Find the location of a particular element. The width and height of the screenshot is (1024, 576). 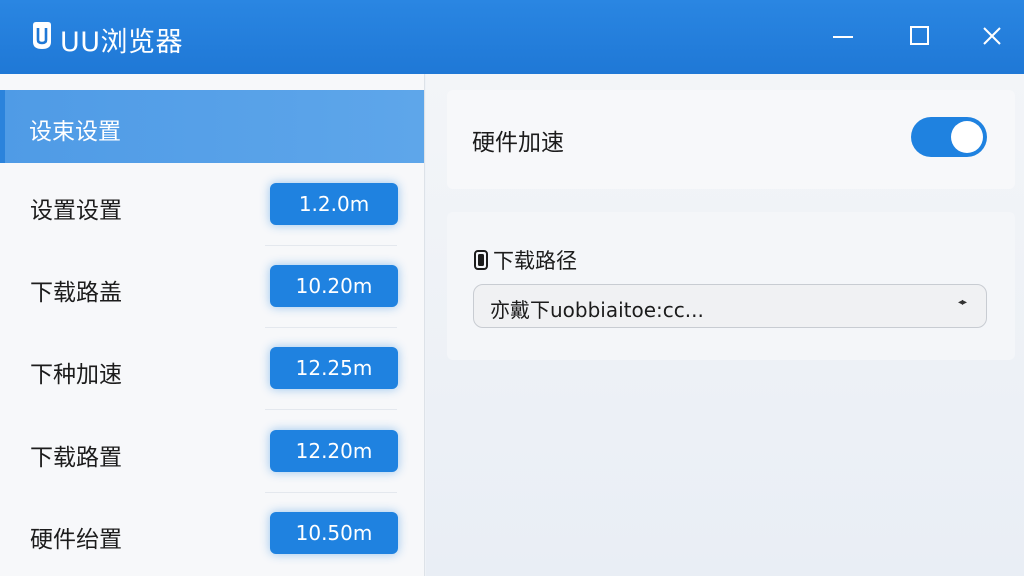

sidebar-item: 下载路置 12.20m is located at coordinates (212, 452).